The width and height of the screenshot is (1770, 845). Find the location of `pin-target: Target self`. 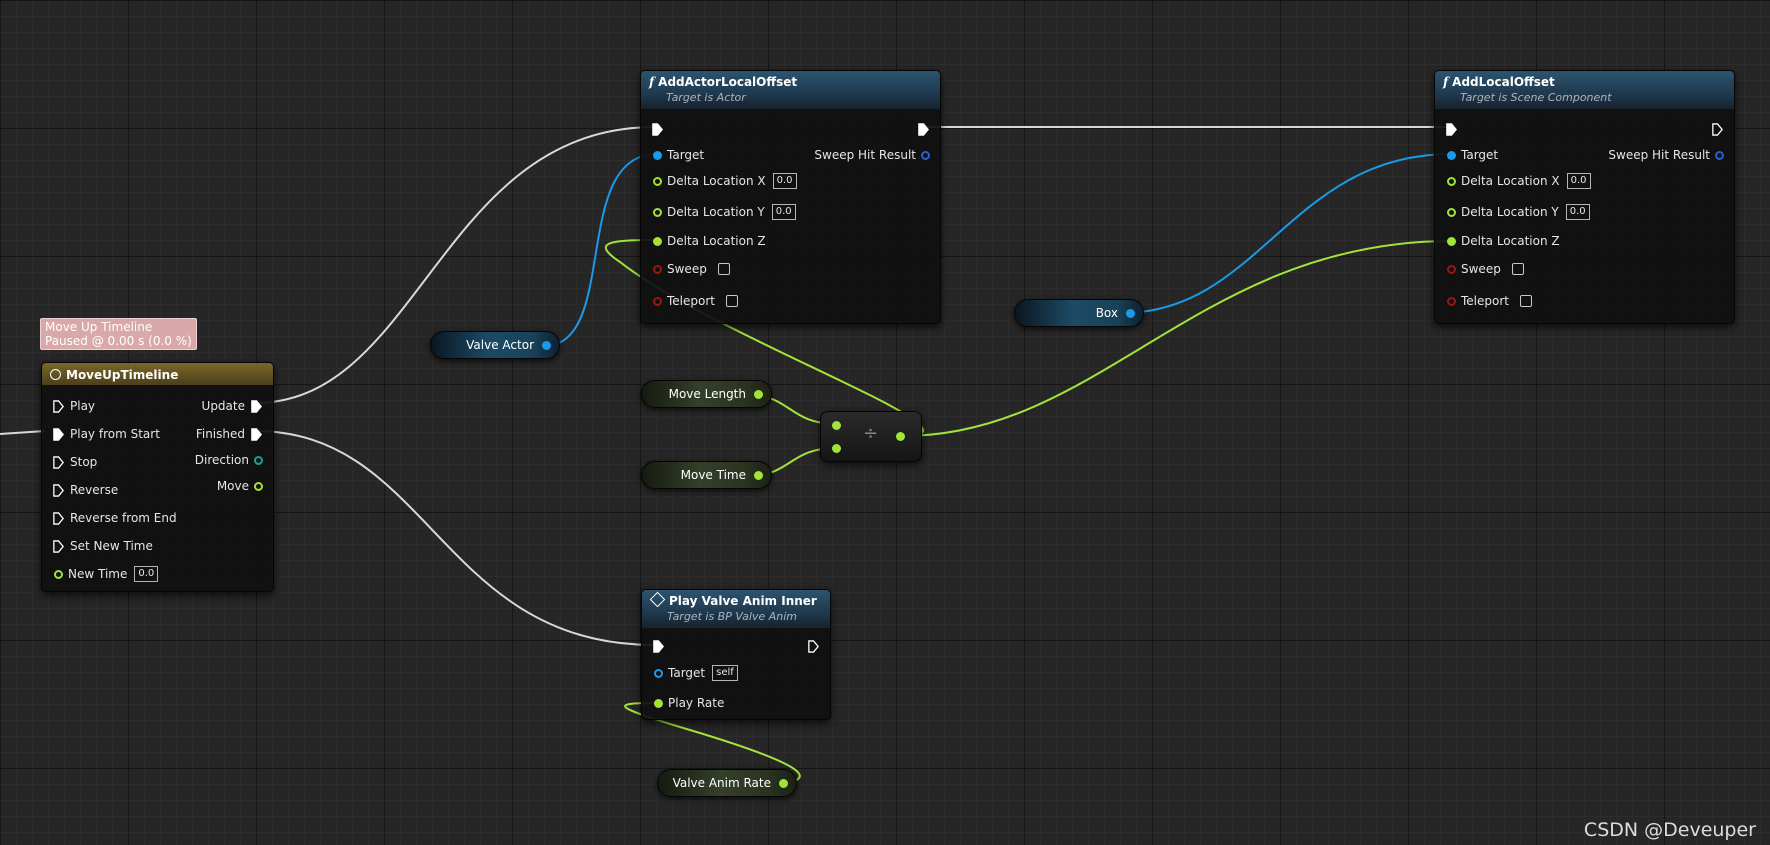

pin-target: Target self is located at coordinates (696, 673).